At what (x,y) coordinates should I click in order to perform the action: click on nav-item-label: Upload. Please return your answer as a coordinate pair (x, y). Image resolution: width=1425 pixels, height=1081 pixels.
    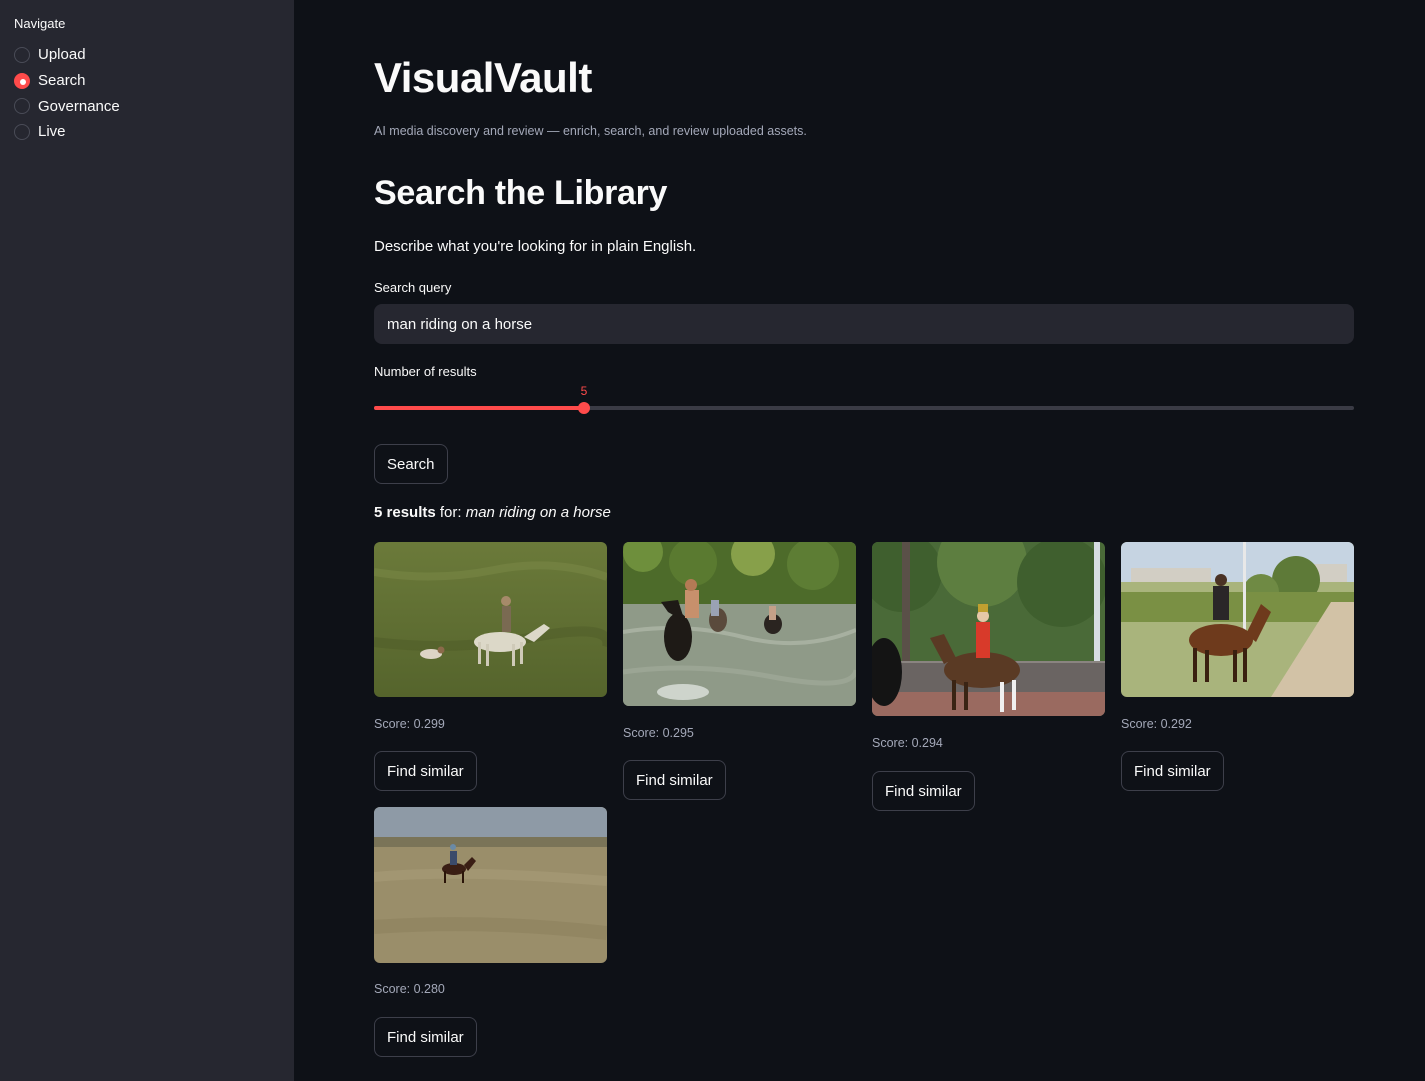
    Looking at the image, I should click on (62, 55).